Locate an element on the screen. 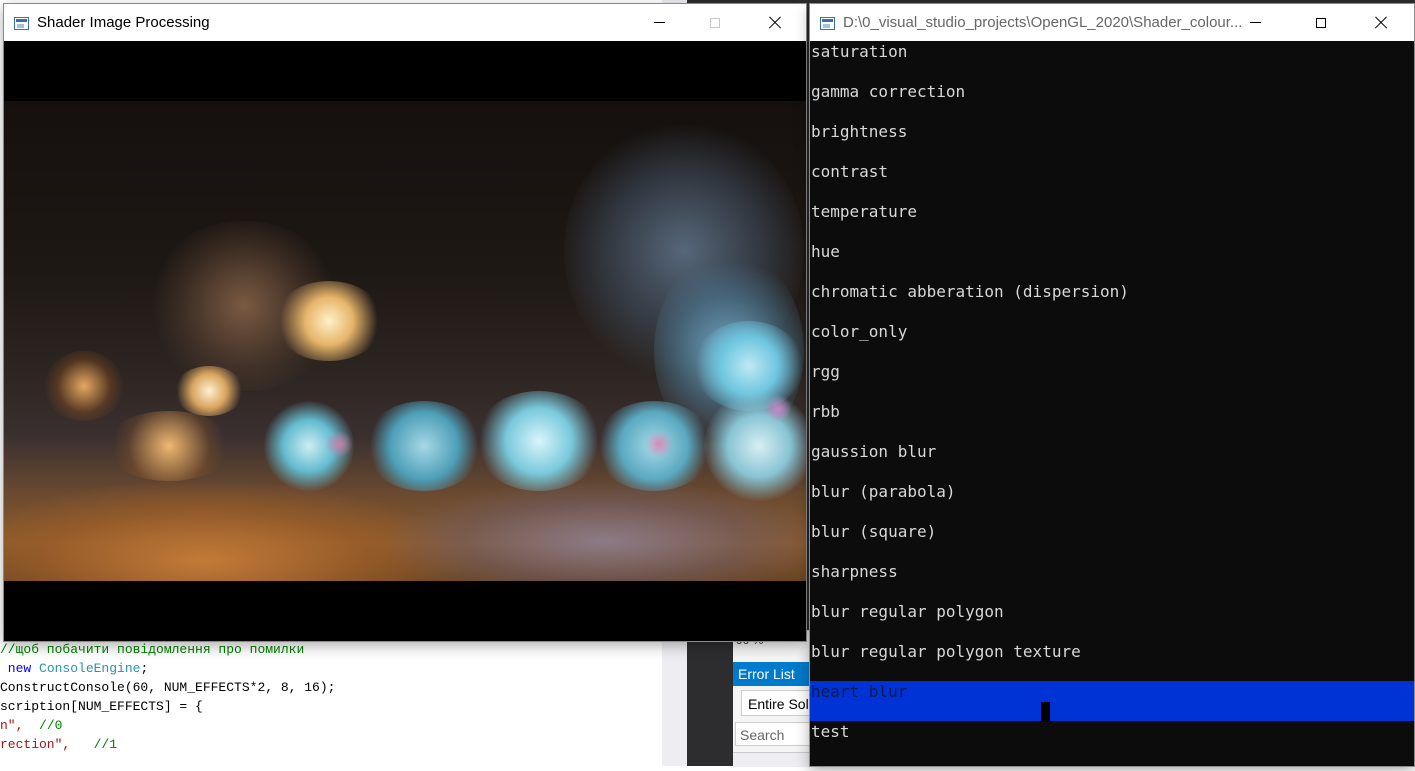 This screenshot has width=1415, height=771. code-line: new ConsoleEngine; is located at coordinates (74, 668).